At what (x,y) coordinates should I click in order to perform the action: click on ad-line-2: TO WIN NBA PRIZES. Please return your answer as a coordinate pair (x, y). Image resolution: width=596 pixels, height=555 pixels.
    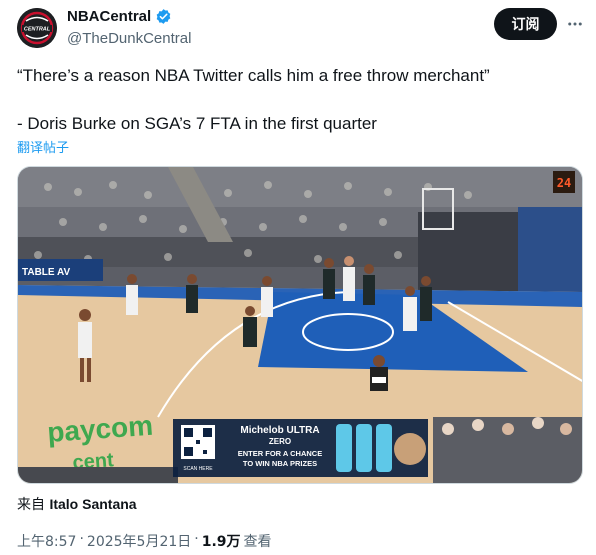
    Looking at the image, I should click on (280, 463).